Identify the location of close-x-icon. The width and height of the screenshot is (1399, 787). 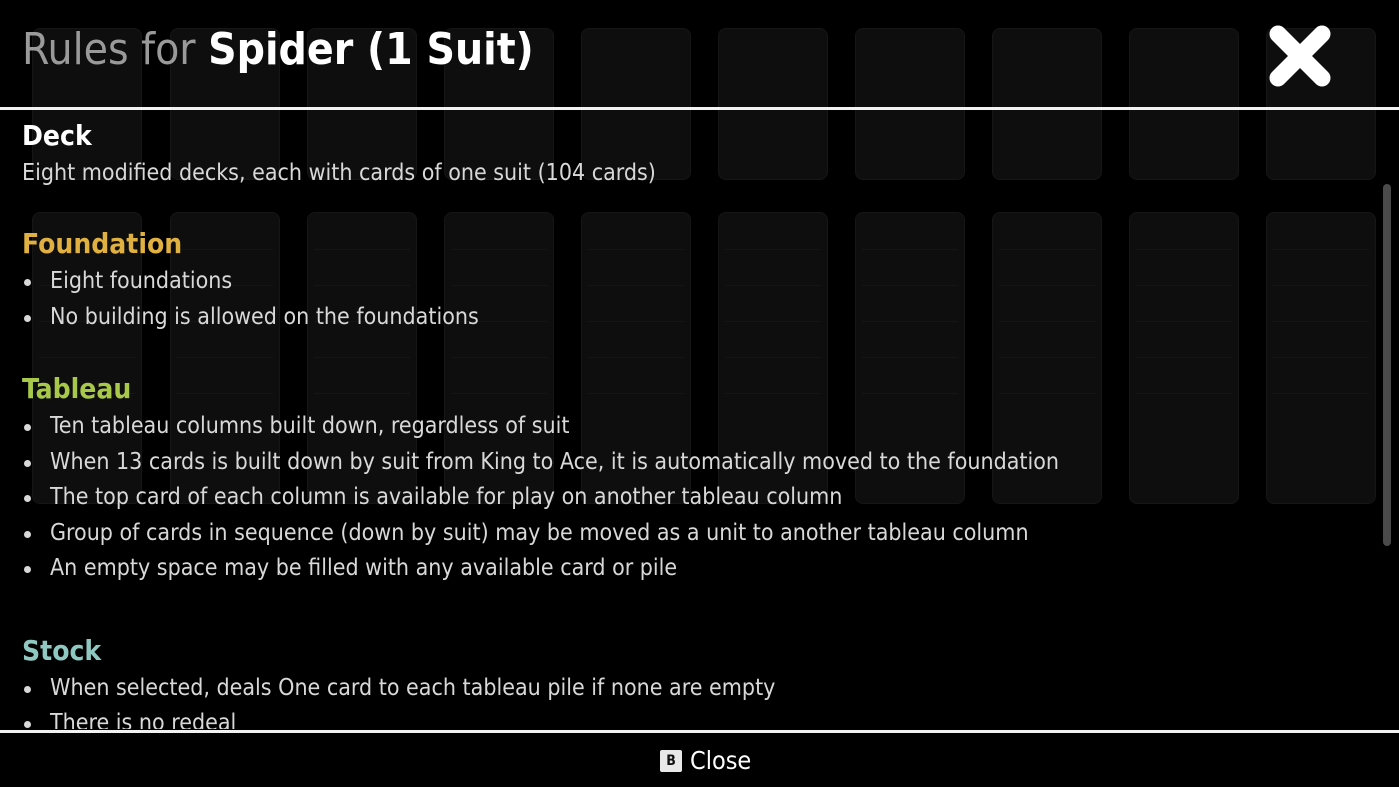
(1300, 56).